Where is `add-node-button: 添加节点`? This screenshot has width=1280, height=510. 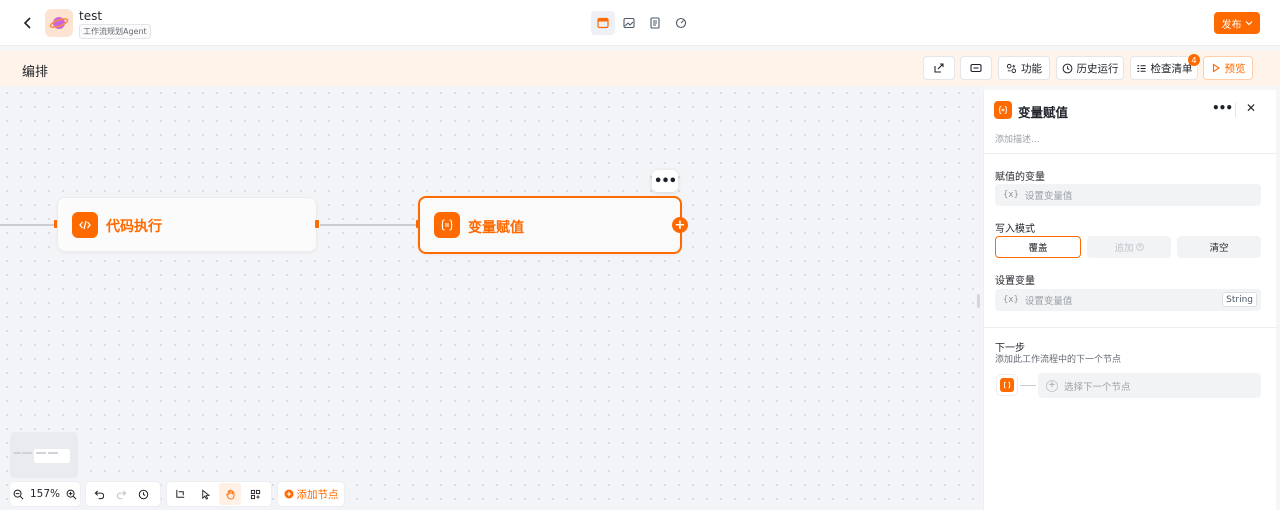 add-node-button: 添加节点 is located at coordinates (311, 494).